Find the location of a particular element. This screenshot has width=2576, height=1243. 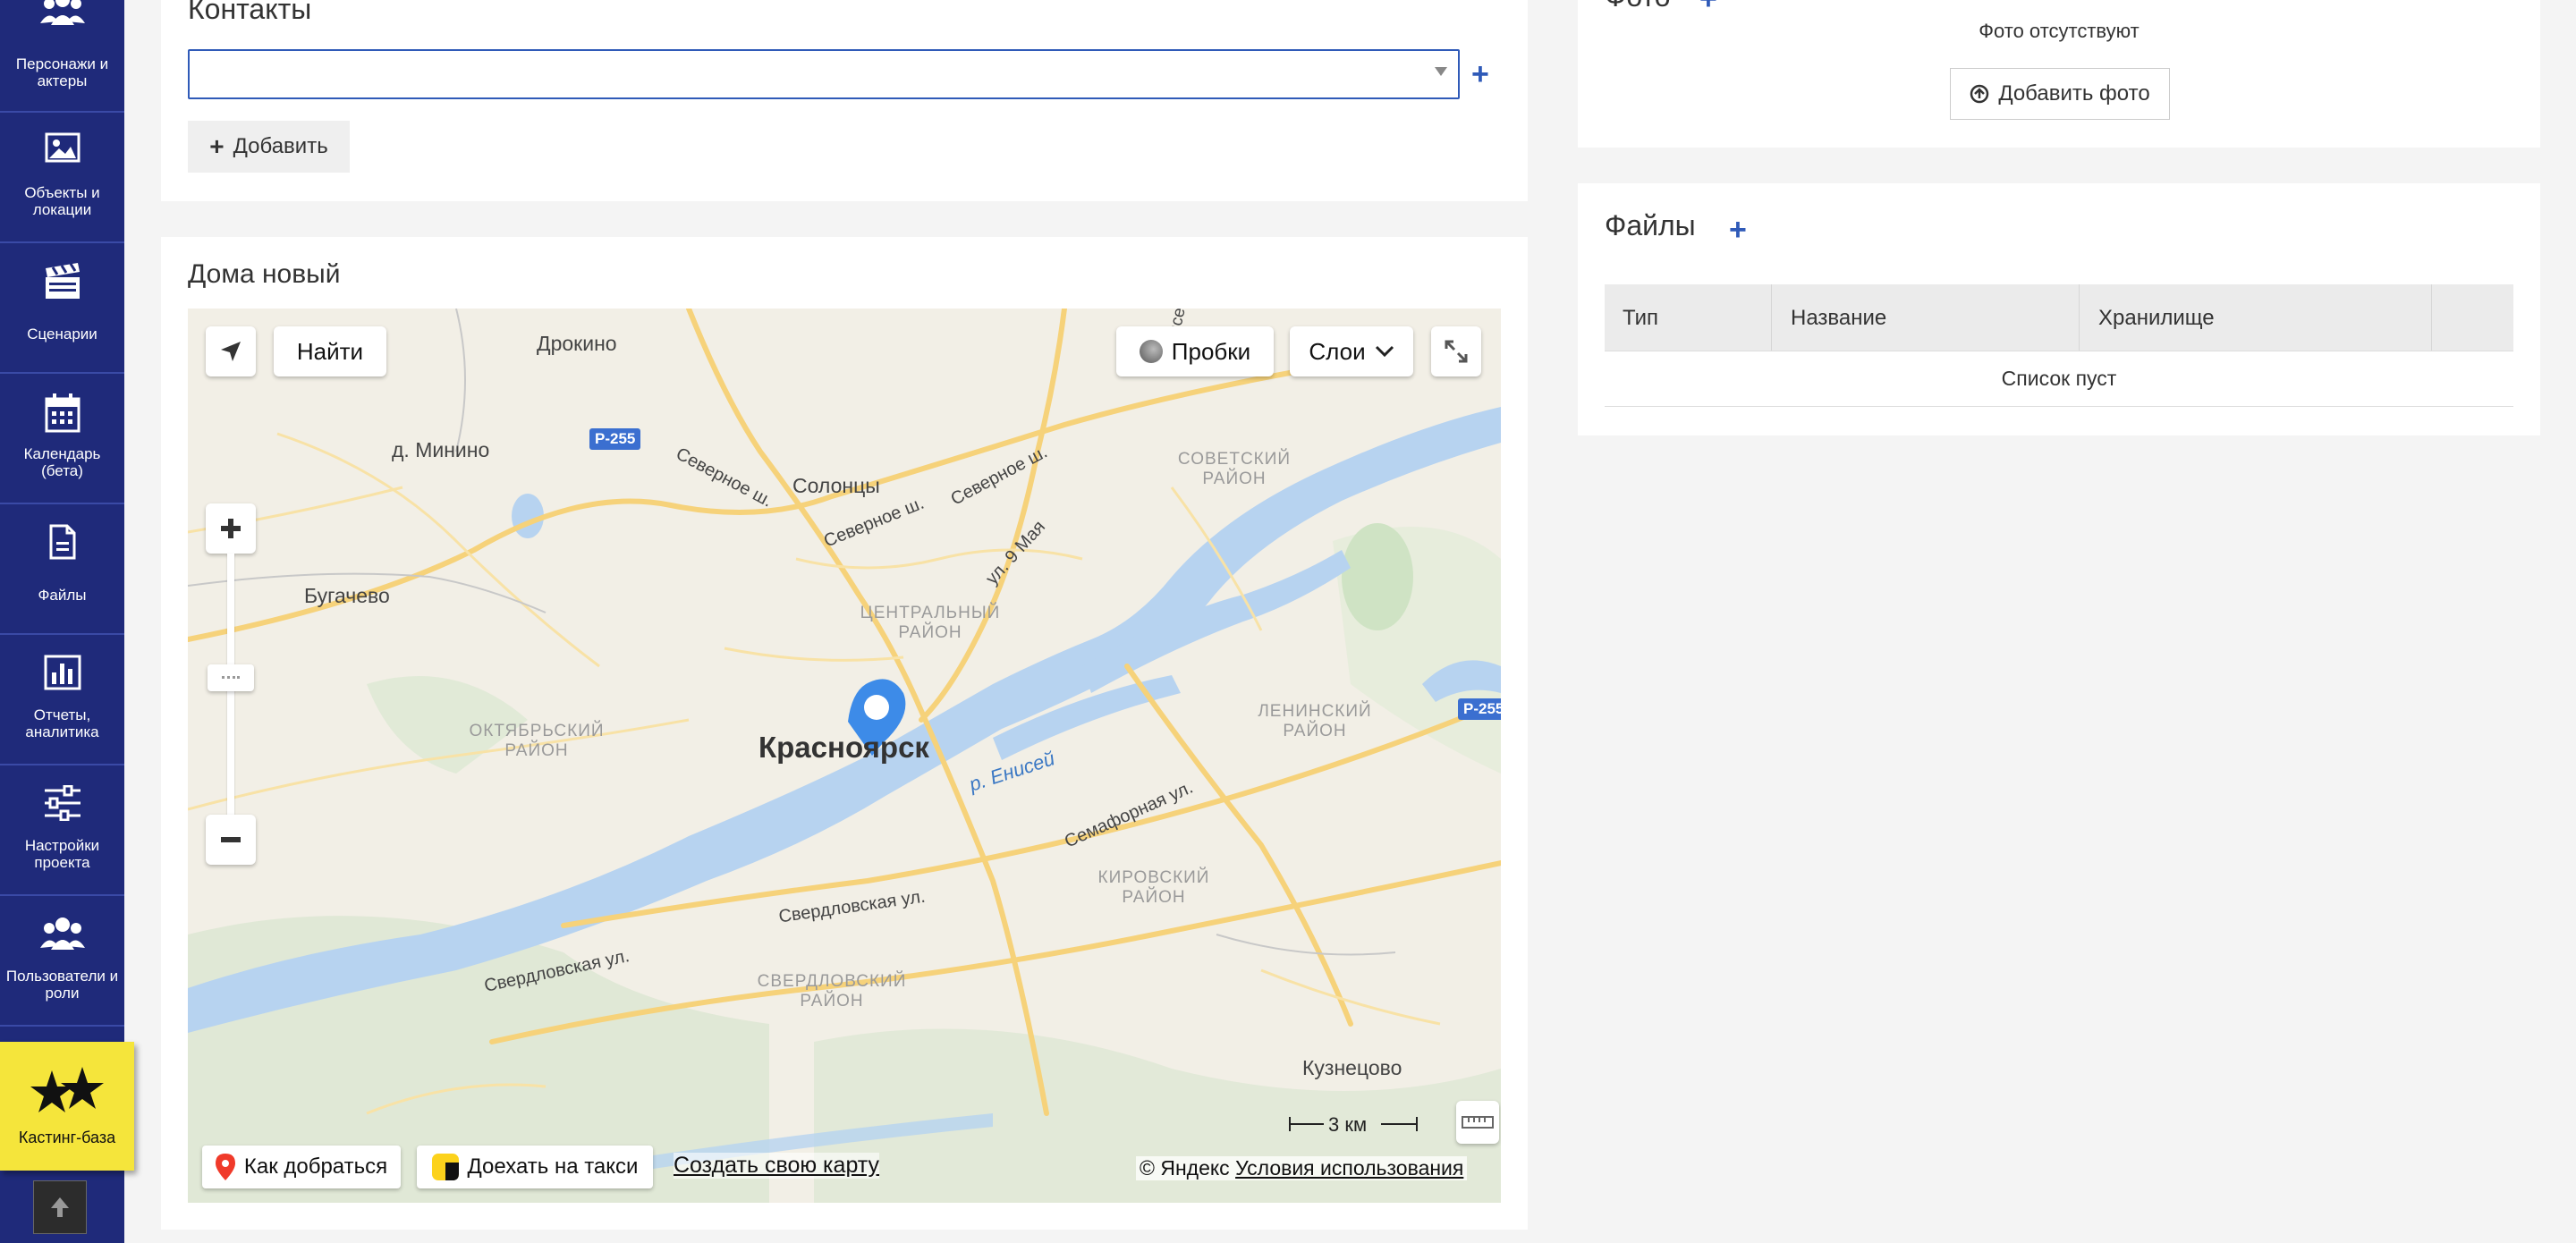

photo-title: Фото is located at coordinates (1638, 6).